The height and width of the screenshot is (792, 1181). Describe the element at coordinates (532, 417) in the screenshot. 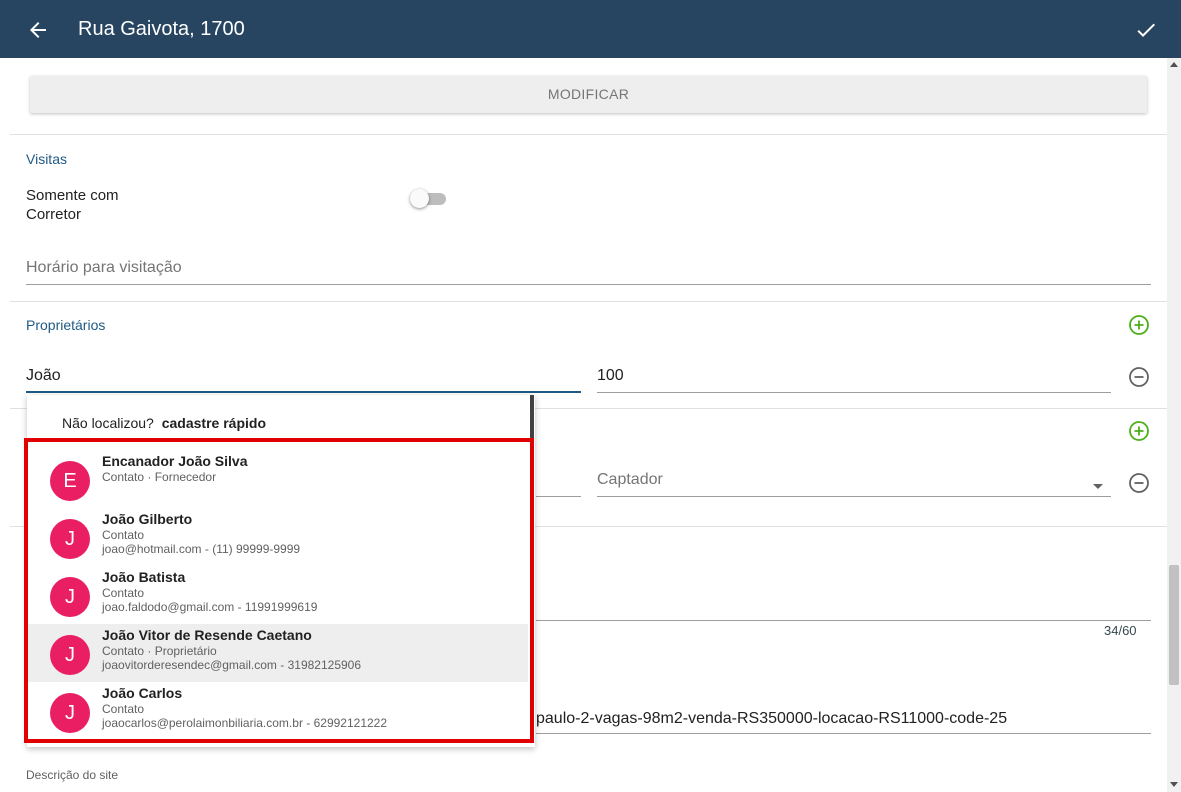

I see `popup-scrollbar` at that location.